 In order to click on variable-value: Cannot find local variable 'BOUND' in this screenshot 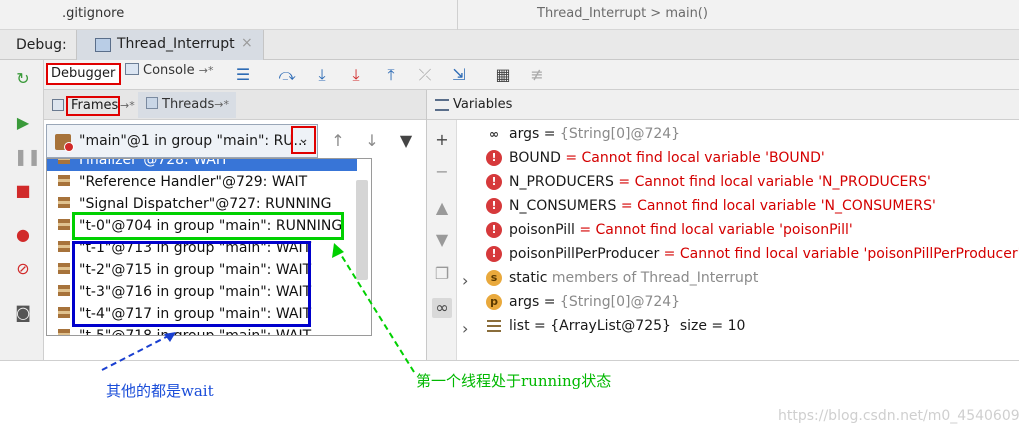, I will do `click(703, 158)`.